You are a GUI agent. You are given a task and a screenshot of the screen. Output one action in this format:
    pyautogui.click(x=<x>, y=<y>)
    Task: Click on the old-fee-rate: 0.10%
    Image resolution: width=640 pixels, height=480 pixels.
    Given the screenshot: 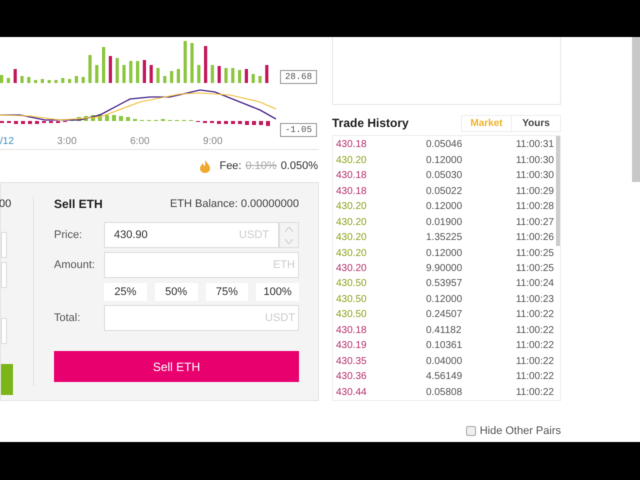 What is the action you would take?
    pyautogui.click(x=261, y=166)
    